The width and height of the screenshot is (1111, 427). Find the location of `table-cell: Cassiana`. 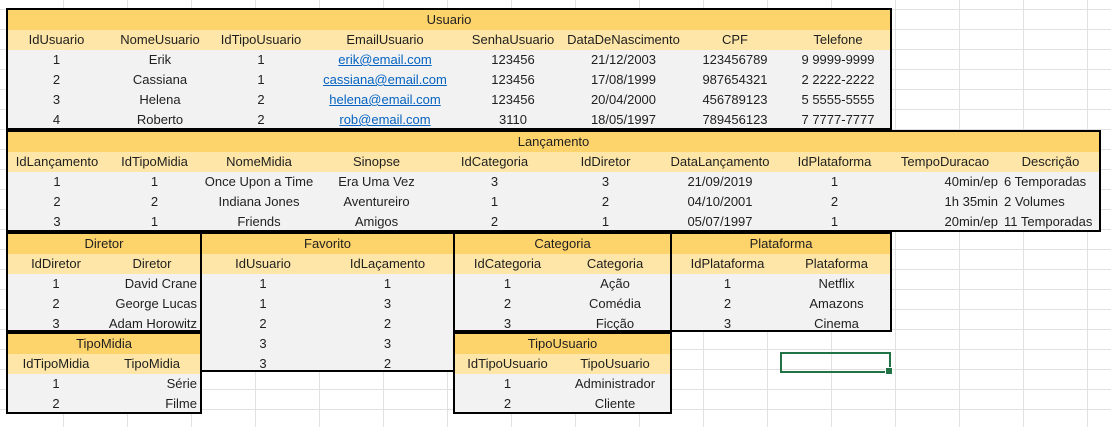

table-cell: Cassiana is located at coordinates (160, 80).